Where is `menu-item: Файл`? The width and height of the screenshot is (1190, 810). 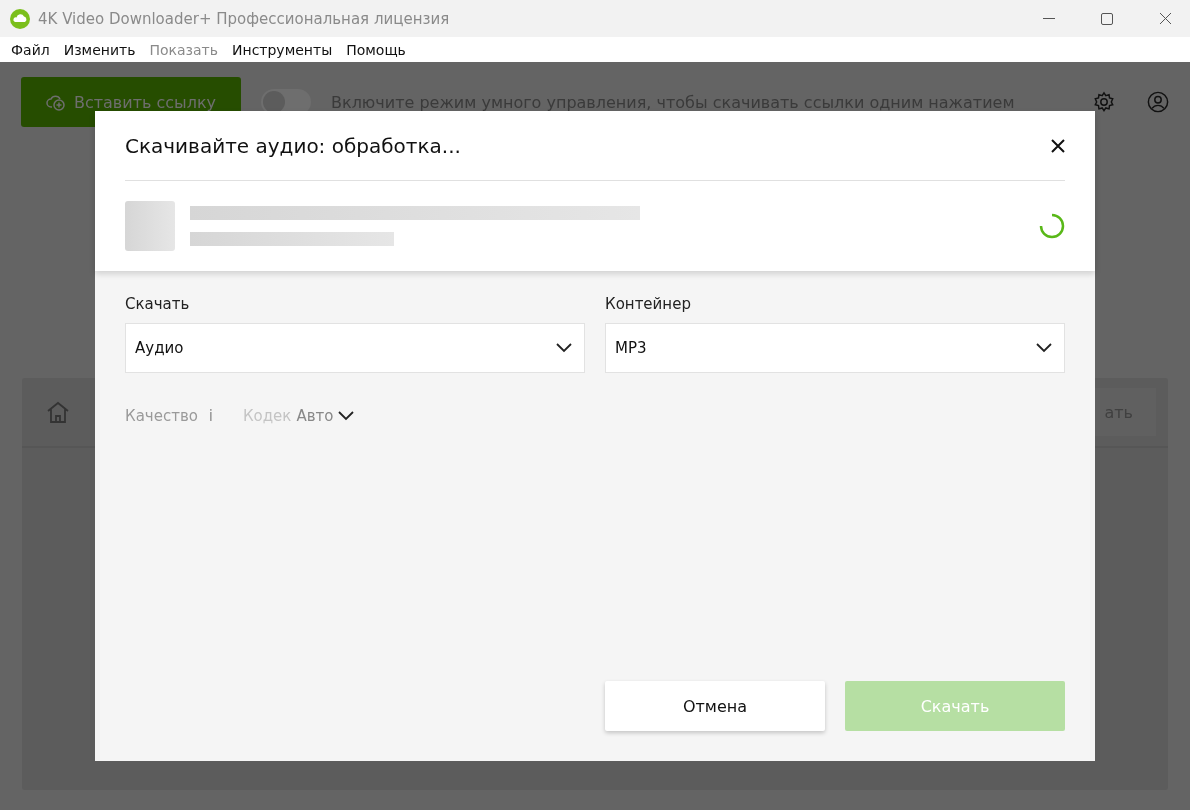
menu-item: Файл is located at coordinates (30, 49).